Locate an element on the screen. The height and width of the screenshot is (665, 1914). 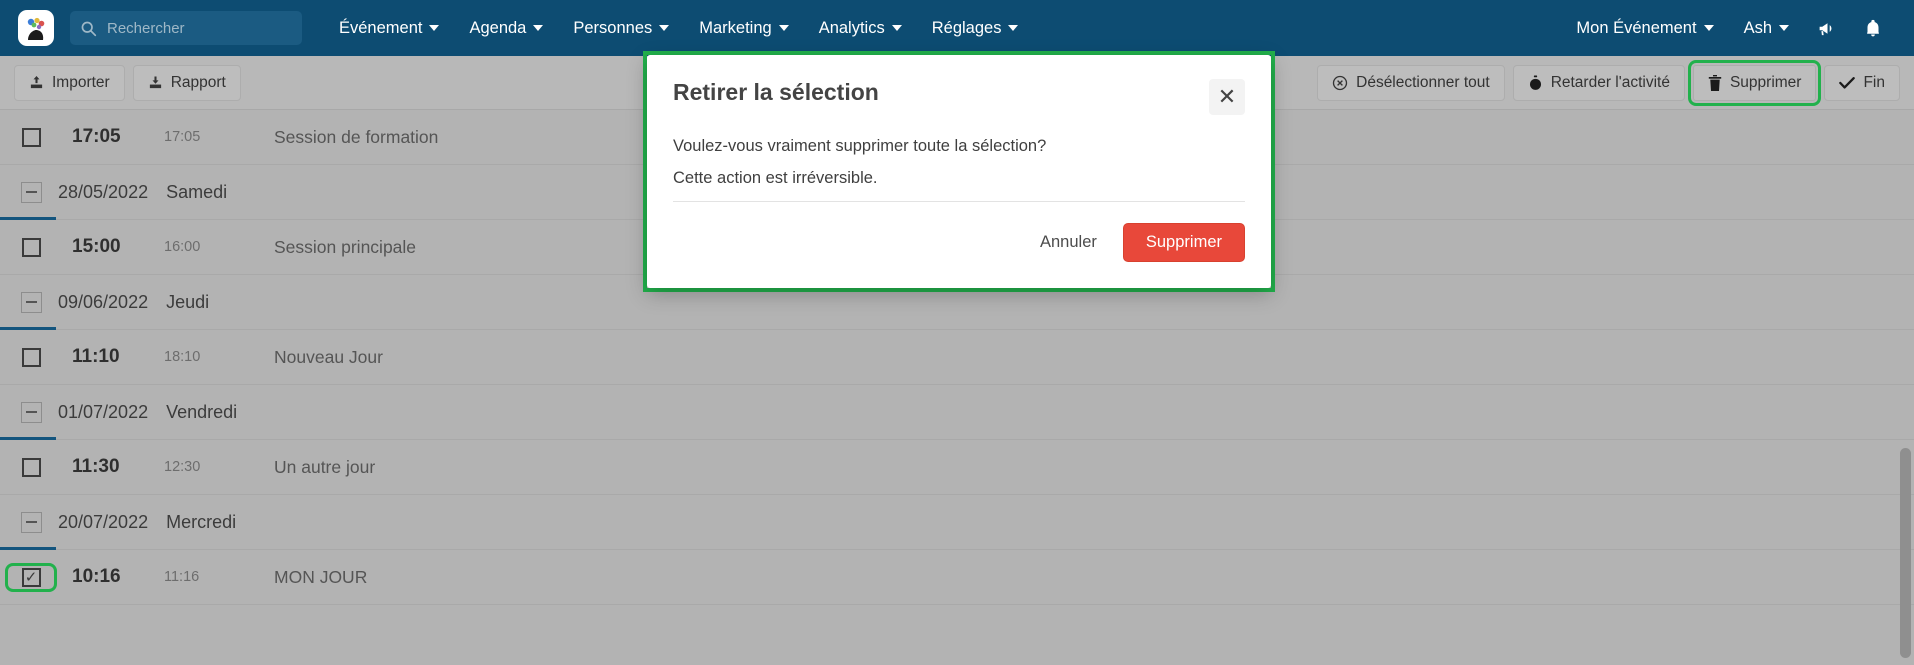
group-weekday: Jeudi is located at coordinates (188, 301).